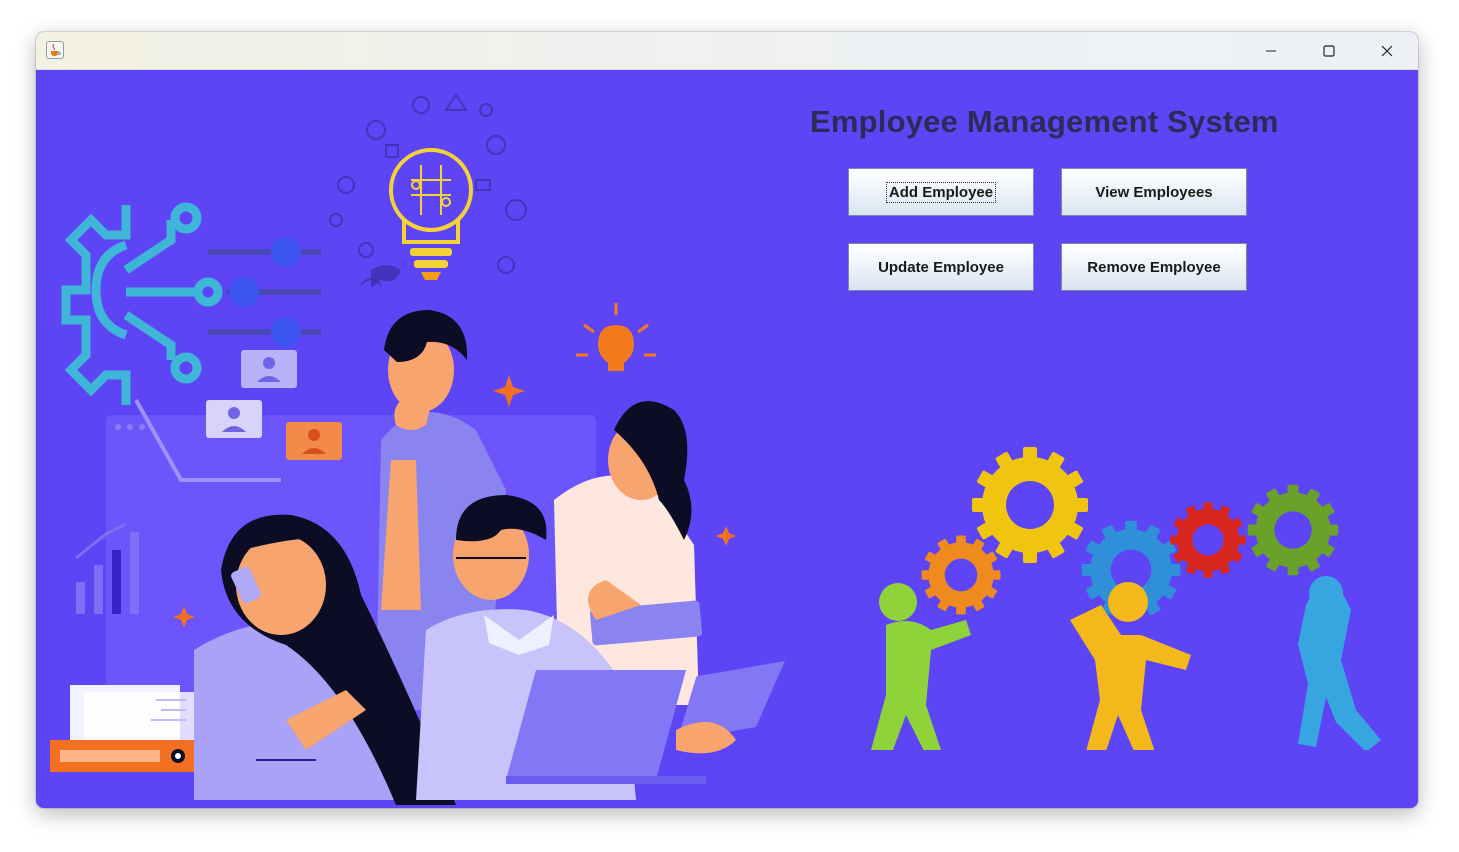  Describe the element at coordinates (1154, 267) in the screenshot. I see `remove-employee-button: Remove Employee` at that location.